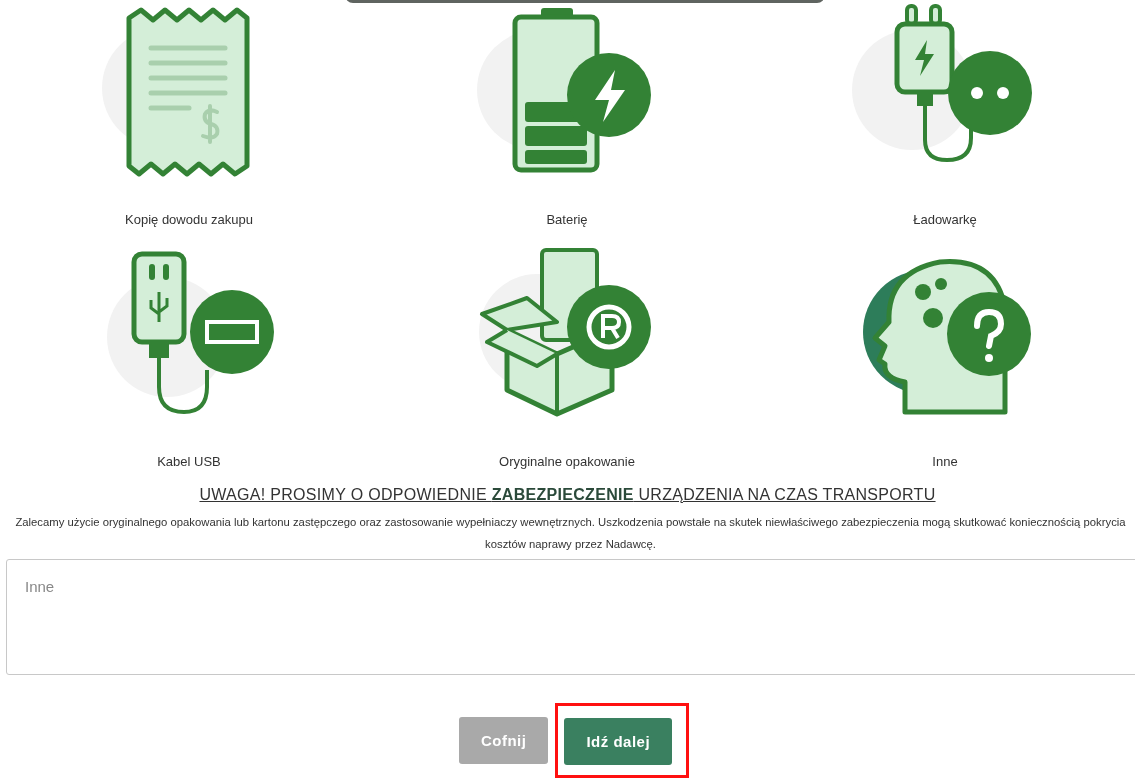 Image resolution: width=1135 pixels, height=780 pixels. What do you see at coordinates (618, 741) in the screenshot?
I see `nav-button: Idź dalej` at bounding box center [618, 741].